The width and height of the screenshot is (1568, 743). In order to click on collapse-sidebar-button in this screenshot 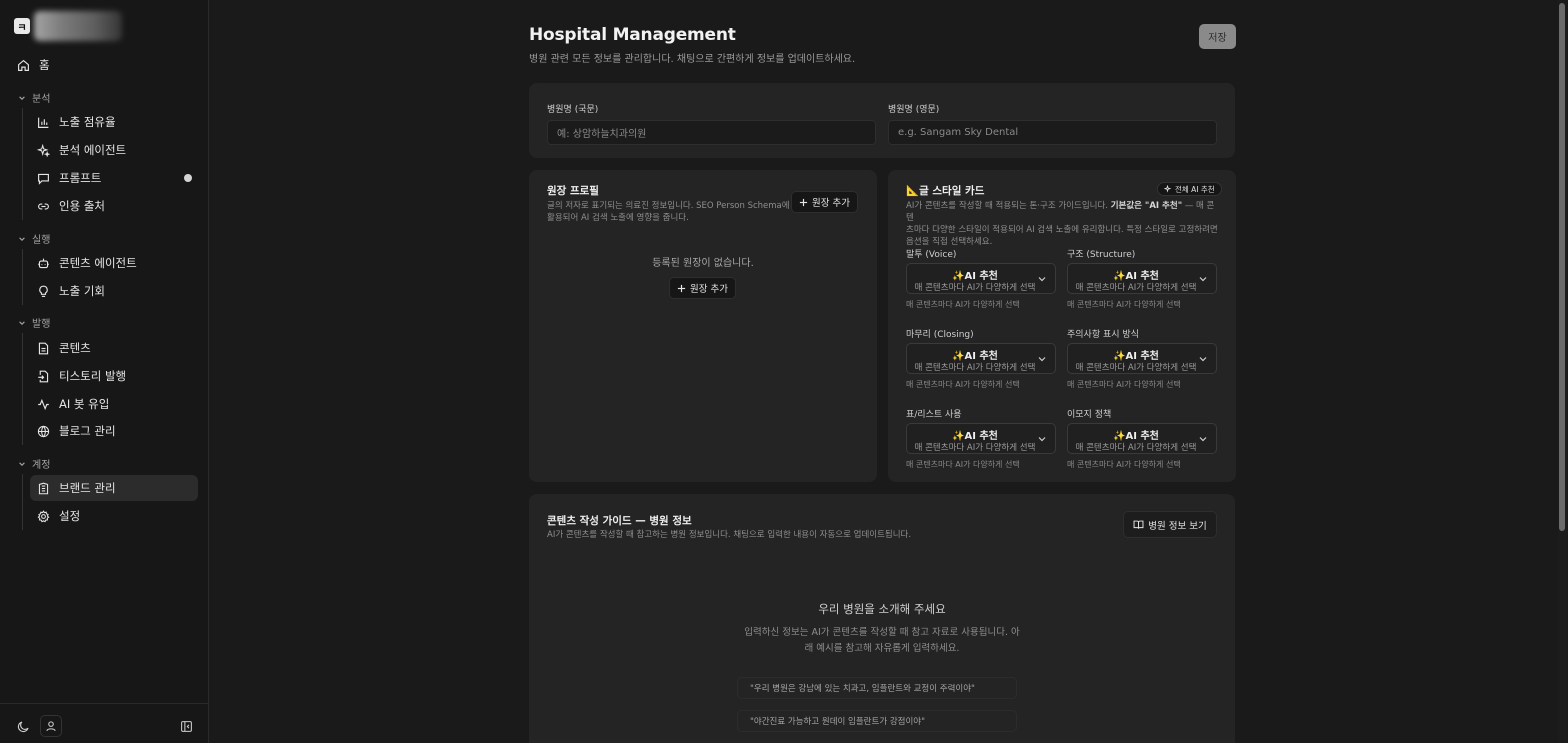, I will do `click(186, 726)`.